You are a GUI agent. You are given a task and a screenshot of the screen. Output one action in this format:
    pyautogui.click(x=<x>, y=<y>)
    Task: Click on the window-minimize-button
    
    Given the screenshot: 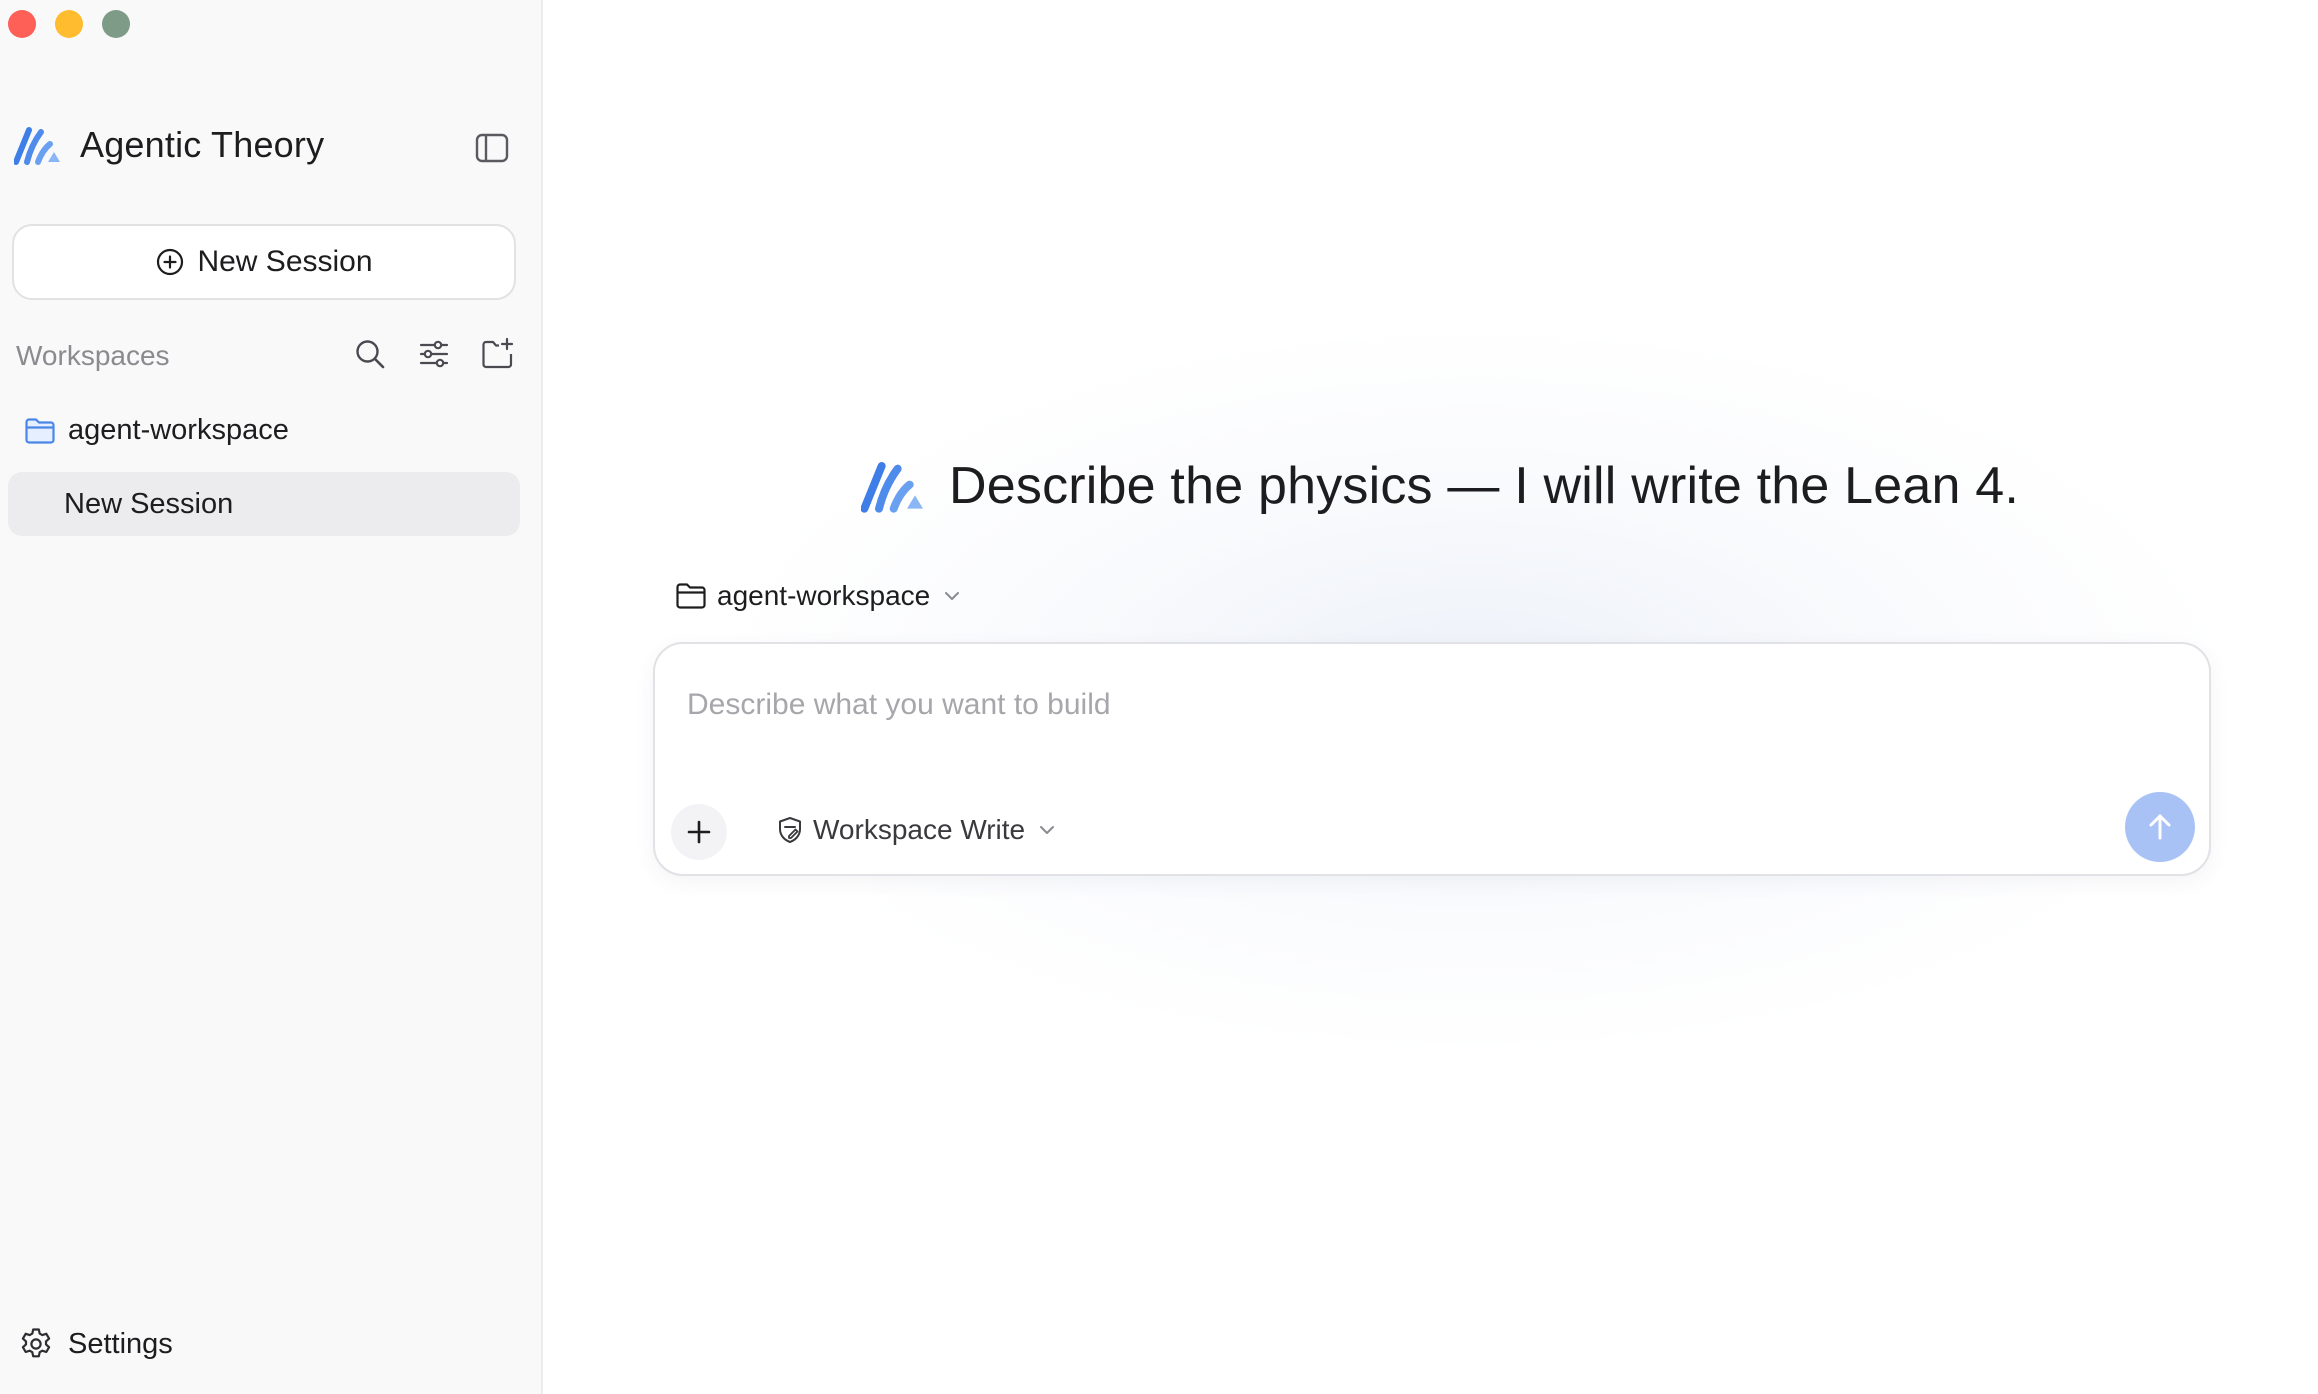 What is the action you would take?
    pyautogui.click(x=69, y=24)
    